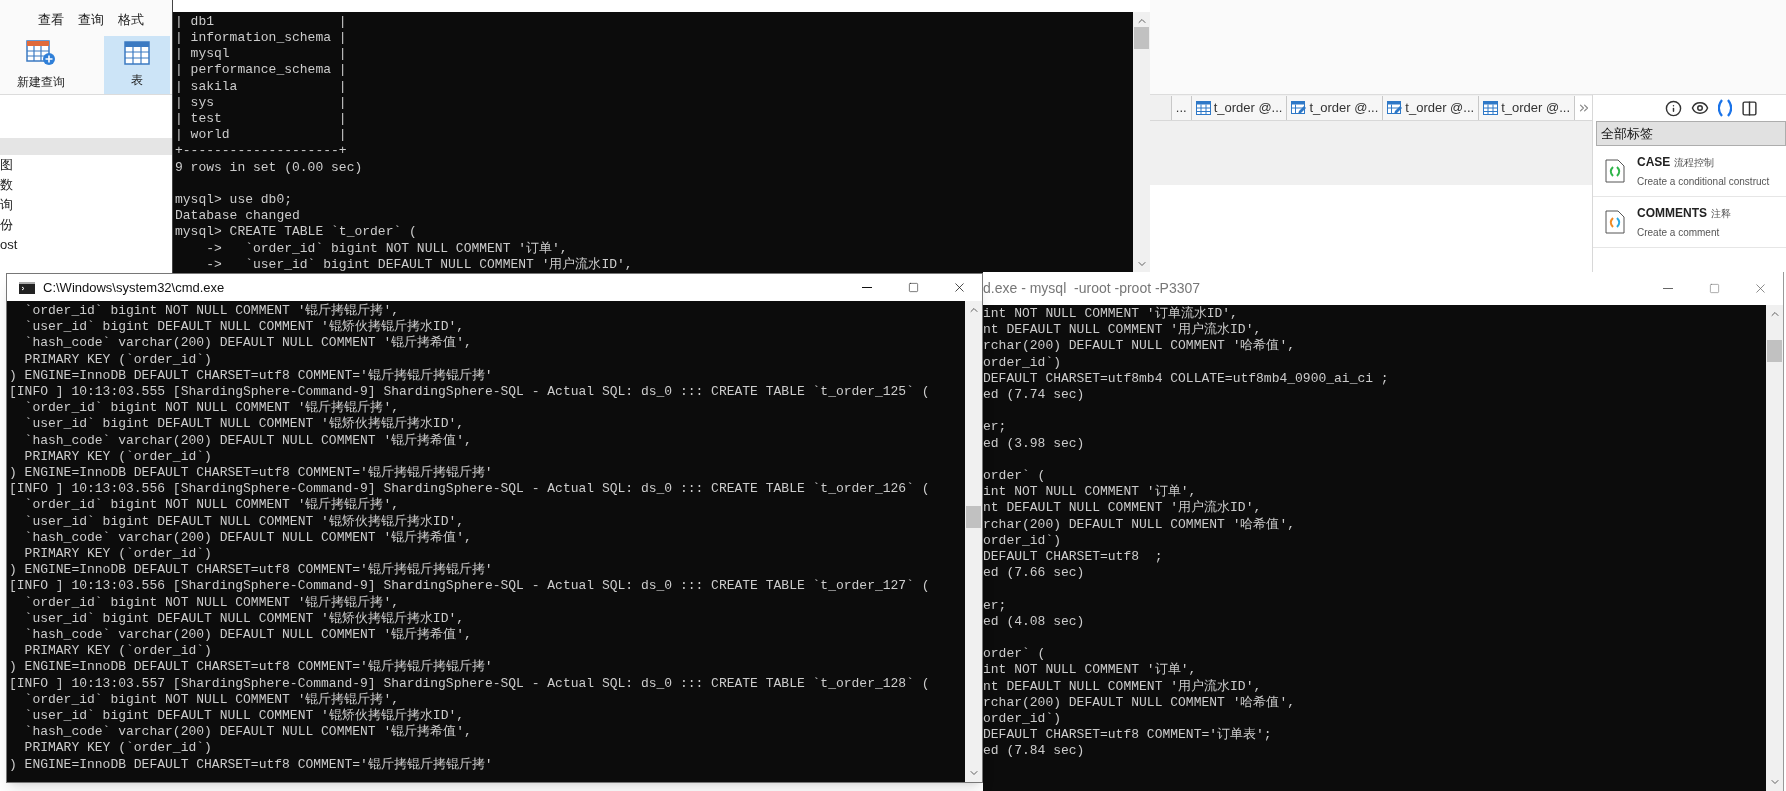  What do you see at coordinates (41, 52) in the screenshot?
I see `table-plus-icon` at bounding box center [41, 52].